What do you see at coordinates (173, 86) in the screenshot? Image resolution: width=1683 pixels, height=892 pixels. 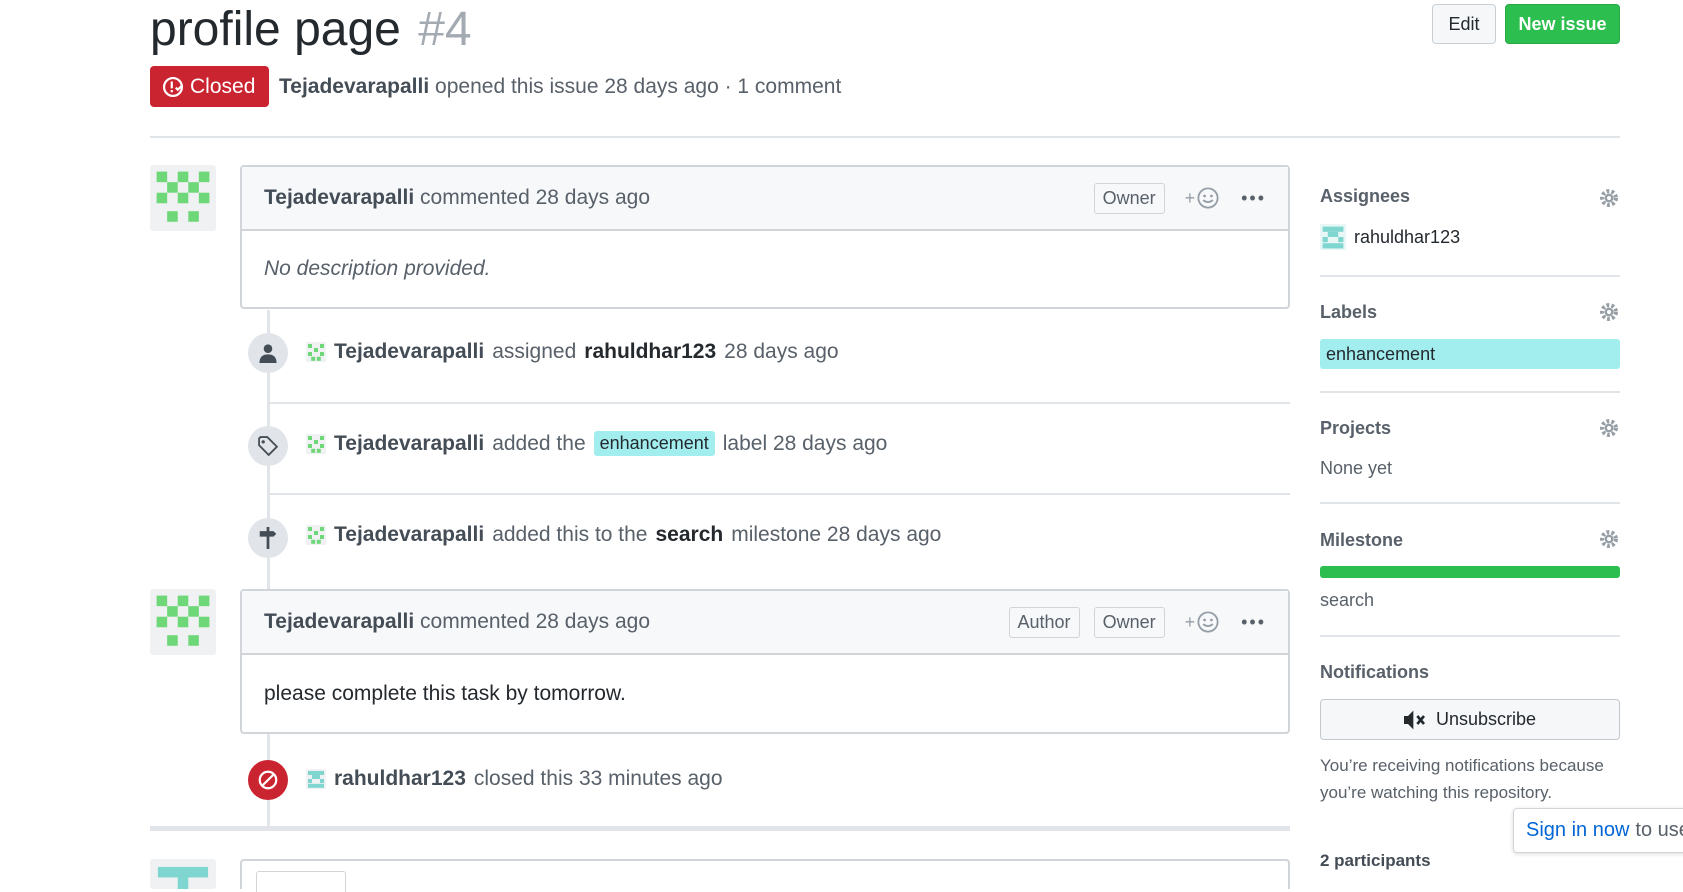 I see `issue-closed-icon` at bounding box center [173, 86].